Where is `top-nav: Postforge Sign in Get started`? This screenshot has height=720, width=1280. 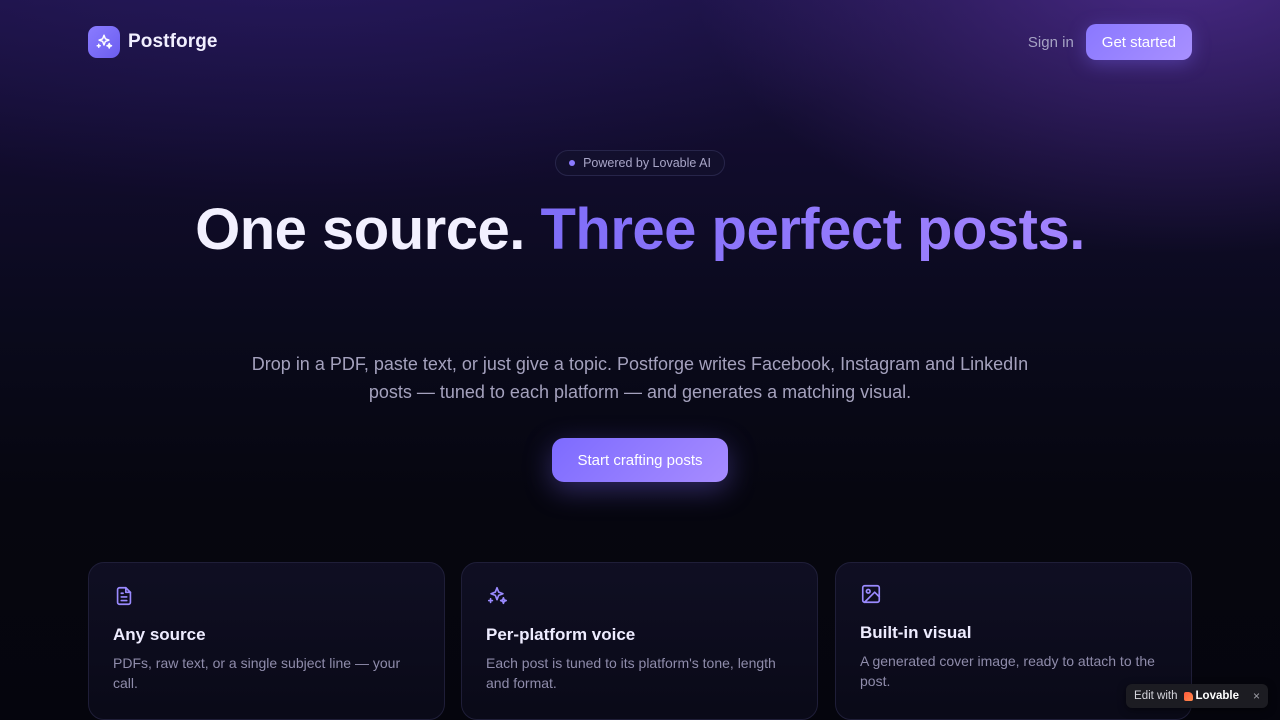
top-nav: Postforge Sign in Get started is located at coordinates (640, 42).